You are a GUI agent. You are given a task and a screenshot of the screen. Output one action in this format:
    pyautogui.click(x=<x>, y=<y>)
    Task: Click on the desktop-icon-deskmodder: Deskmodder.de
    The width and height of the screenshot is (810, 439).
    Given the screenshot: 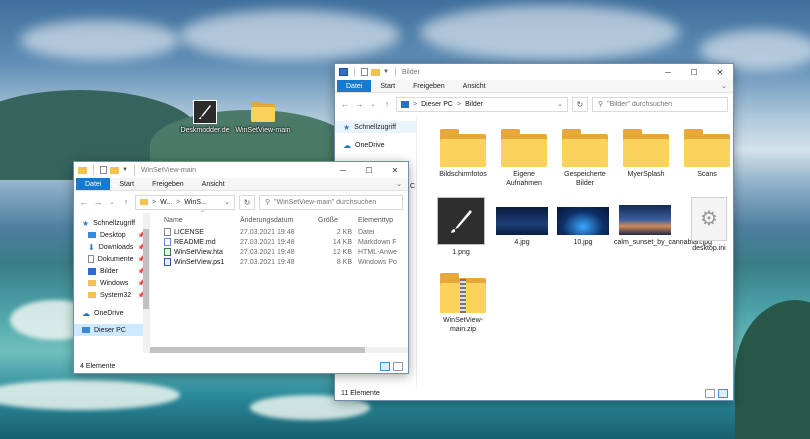 What is the action you would take?
    pyautogui.click(x=205, y=117)
    